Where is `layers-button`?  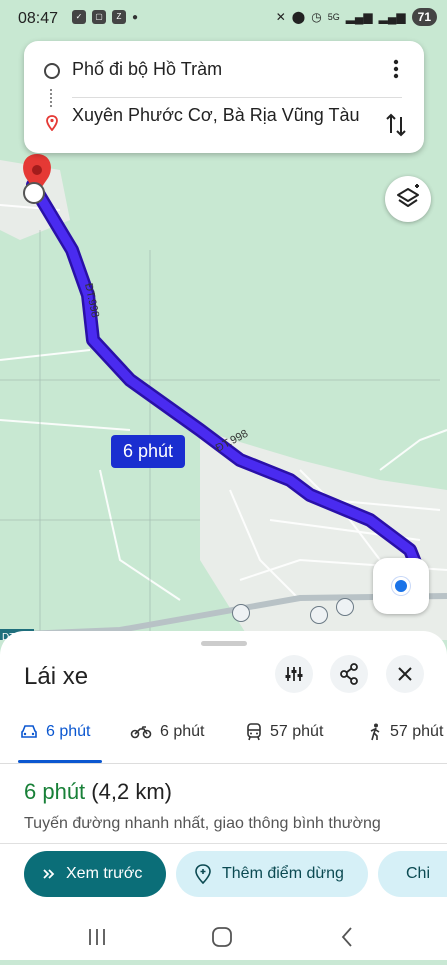
layers-button is located at coordinates (408, 199).